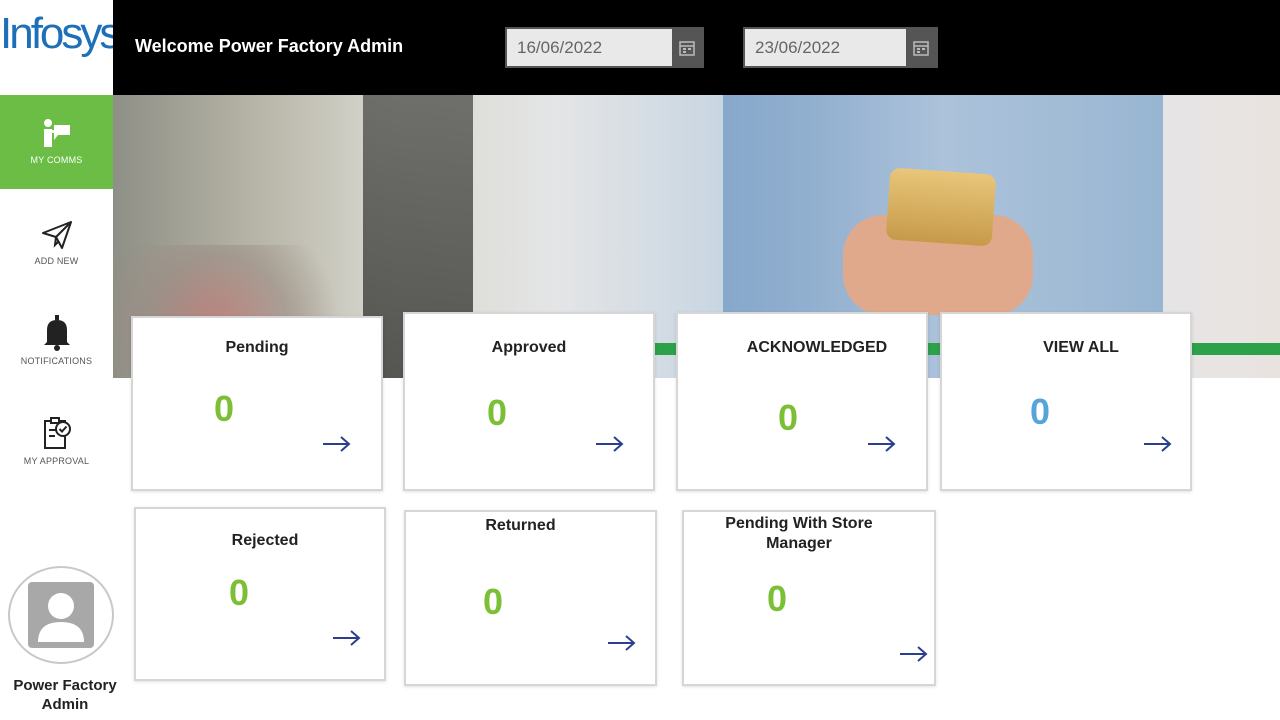 The width and height of the screenshot is (1280, 720). I want to click on hero-phone, so click(941, 207).